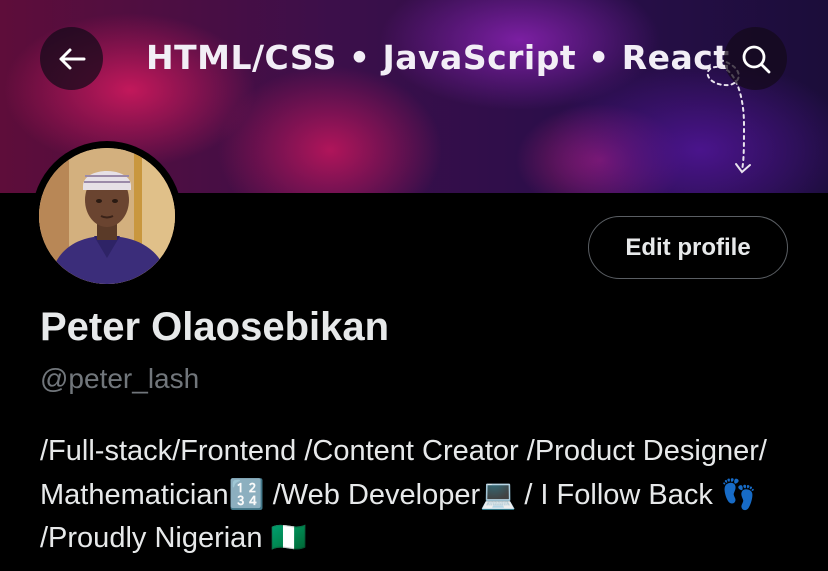  I want to click on arrow-left-icon, so click(72, 58).